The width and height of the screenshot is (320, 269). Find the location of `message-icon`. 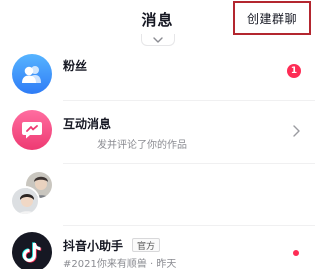

message-icon is located at coordinates (32, 130).